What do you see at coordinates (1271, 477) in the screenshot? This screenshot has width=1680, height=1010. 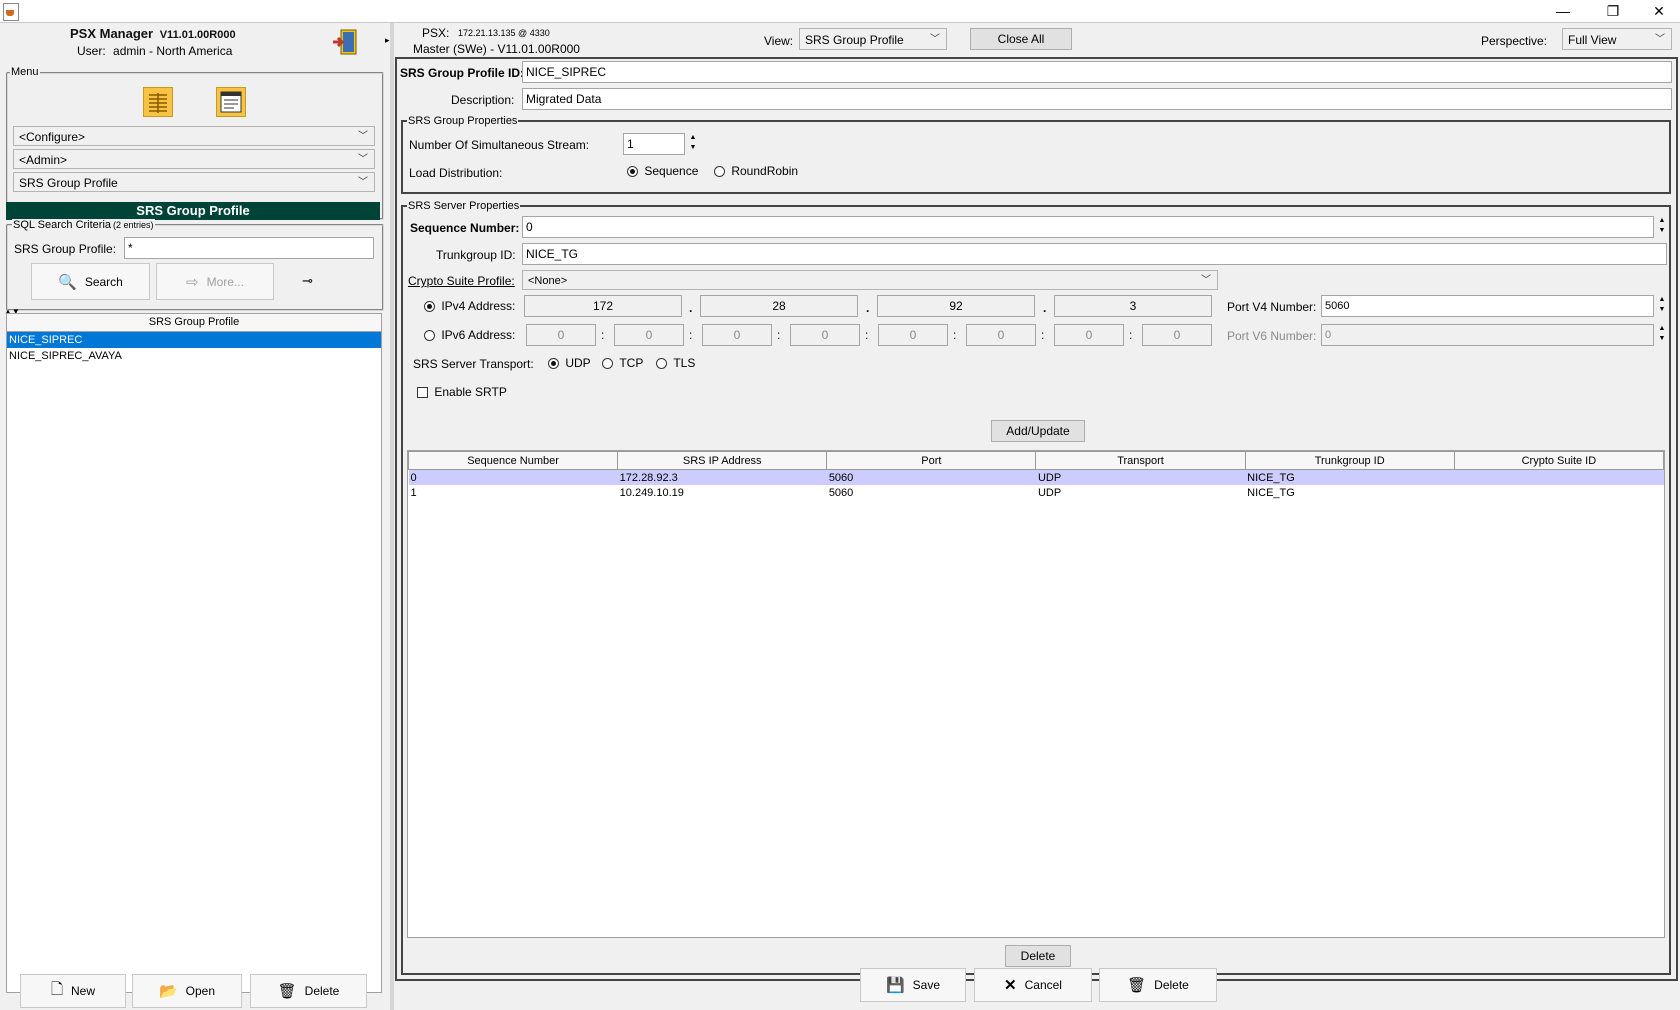 I see `table-cell: NICE_TG` at bounding box center [1271, 477].